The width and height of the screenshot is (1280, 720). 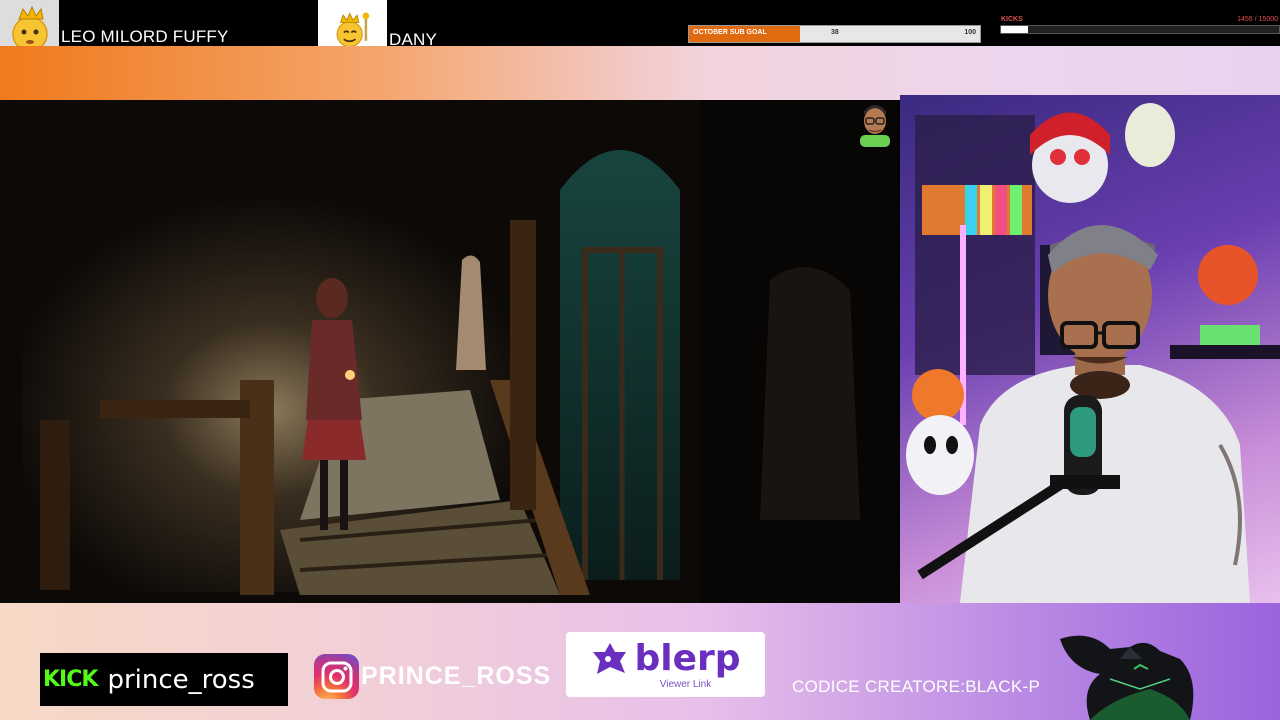 What do you see at coordinates (916, 686) in the screenshot?
I see `creator-code: CODICE CREATORE:BLACK-P` at bounding box center [916, 686].